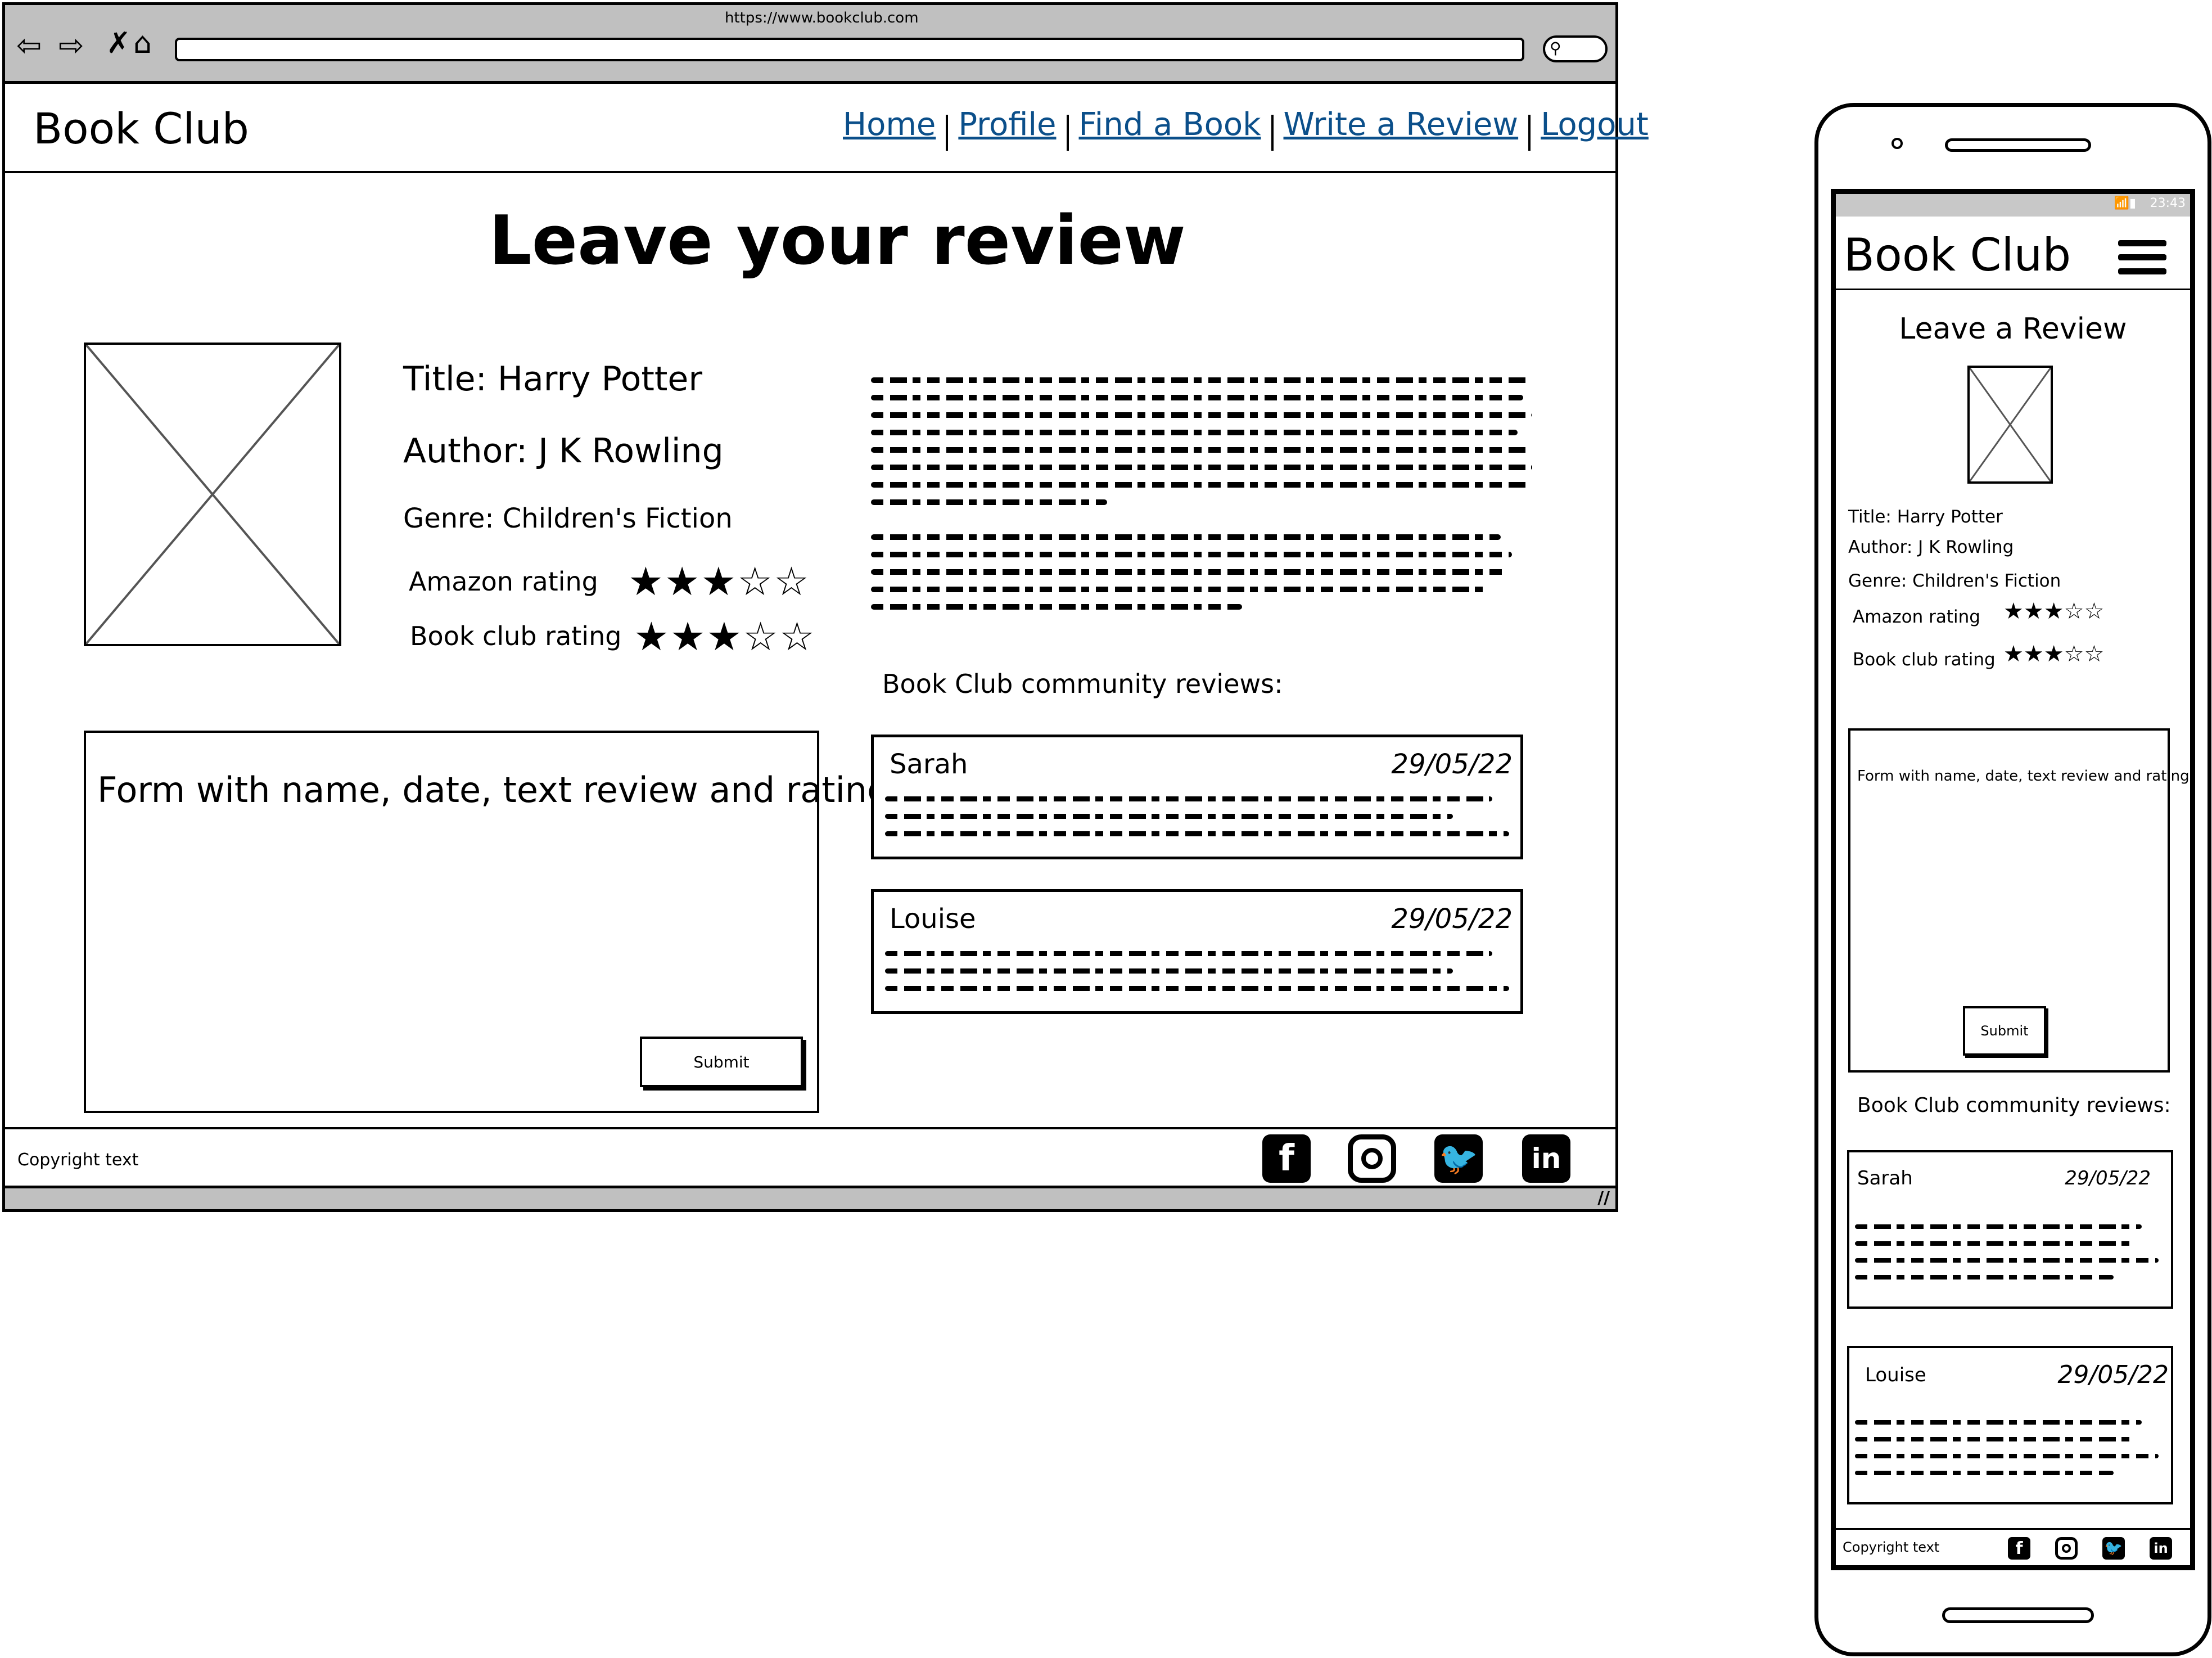 This screenshot has width=2212, height=1658. What do you see at coordinates (889, 125) in the screenshot?
I see `nav-home: Home` at bounding box center [889, 125].